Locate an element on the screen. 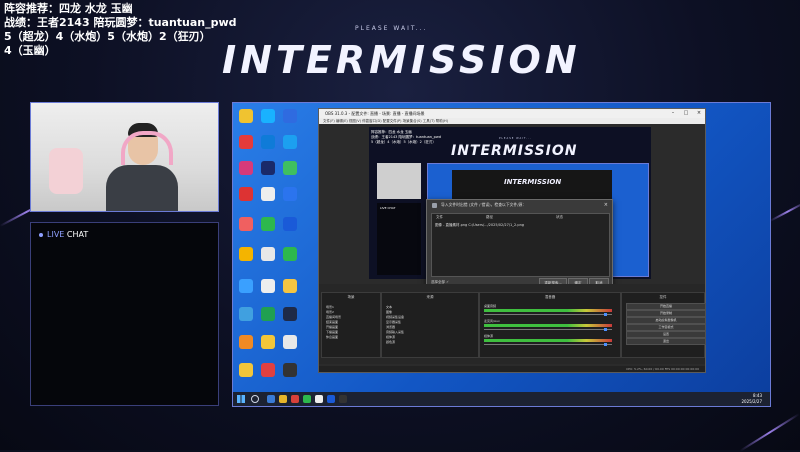  maximize-icon: □ is located at coordinates (686, 113).